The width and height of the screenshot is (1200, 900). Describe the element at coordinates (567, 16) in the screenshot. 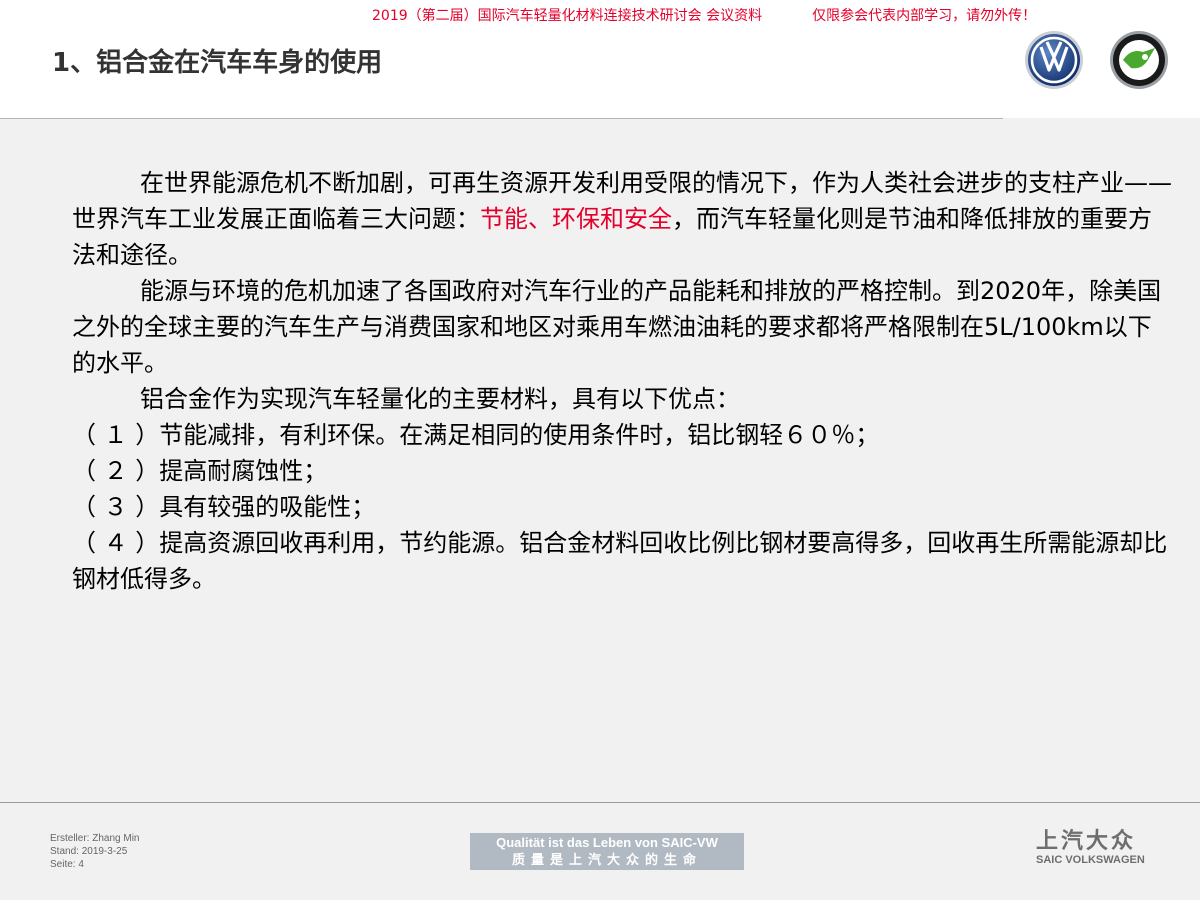

I see `conference-notice: 2019（第二届）国际汽车轻量化材料连接技术研讨会 会议资料` at that location.